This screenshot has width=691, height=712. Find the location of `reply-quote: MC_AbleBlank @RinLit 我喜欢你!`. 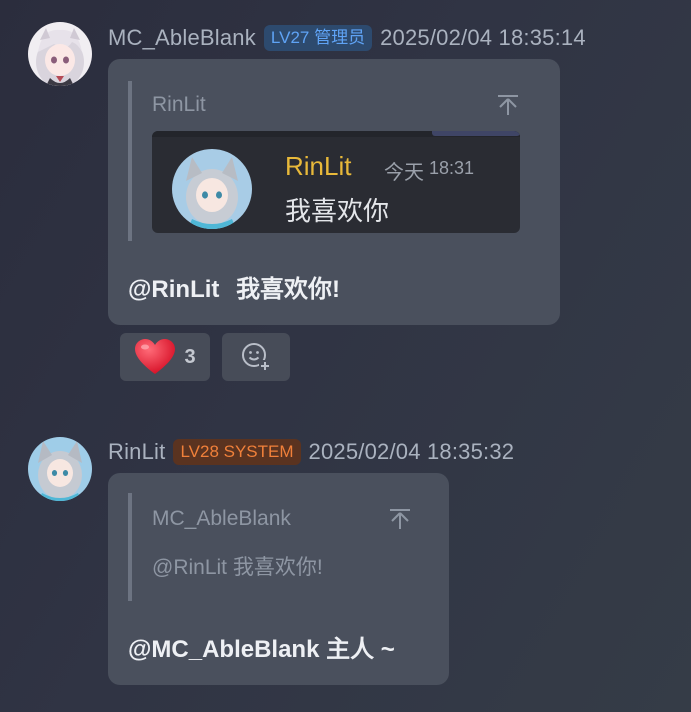

reply-quote: MC_AbleBlank @RinLit 我喜欢你! is located at coordinates (280, 547).